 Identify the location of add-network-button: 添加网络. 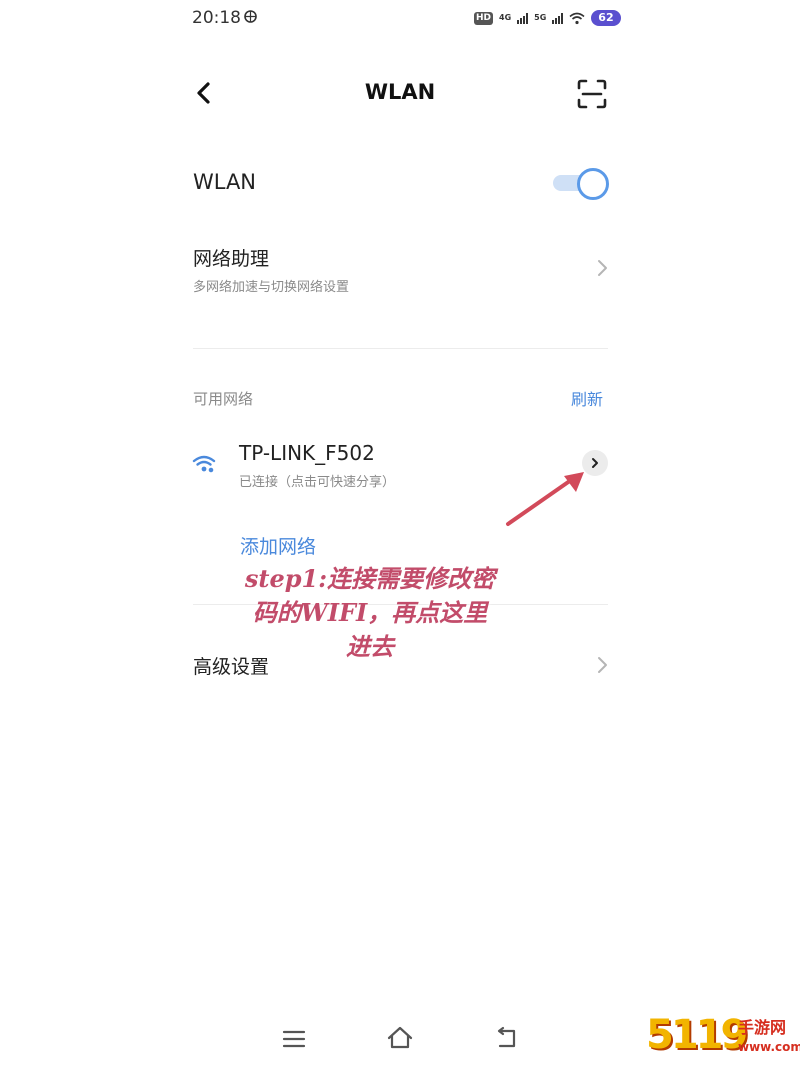
(278, 545).